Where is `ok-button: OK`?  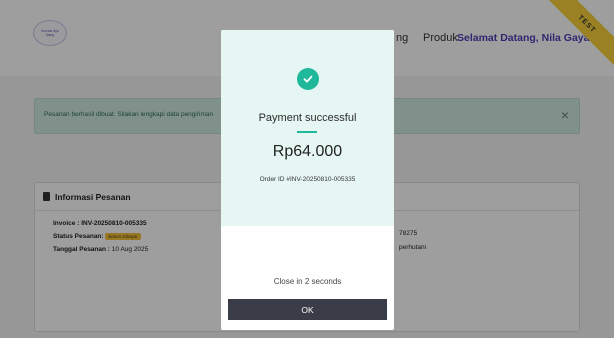
ok-button: OK is located at coordinates (307, 309).